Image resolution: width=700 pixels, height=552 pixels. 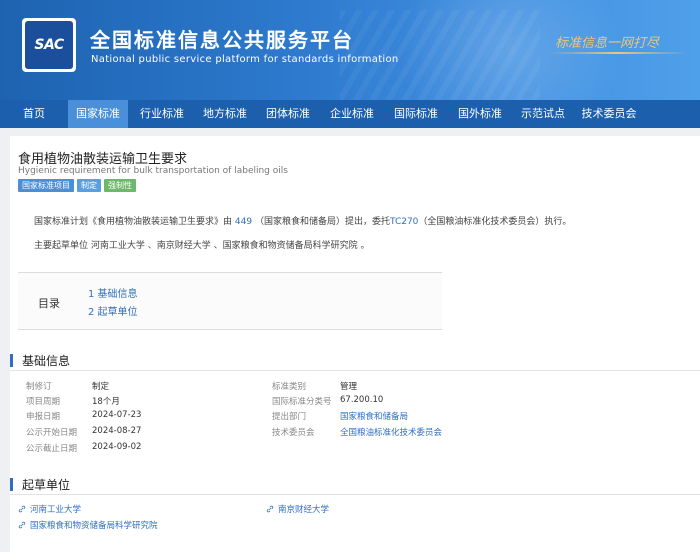 I want to click on plan-text-middle: （国家粮食和储备局）提出，委托, so click(x=322, y=222).